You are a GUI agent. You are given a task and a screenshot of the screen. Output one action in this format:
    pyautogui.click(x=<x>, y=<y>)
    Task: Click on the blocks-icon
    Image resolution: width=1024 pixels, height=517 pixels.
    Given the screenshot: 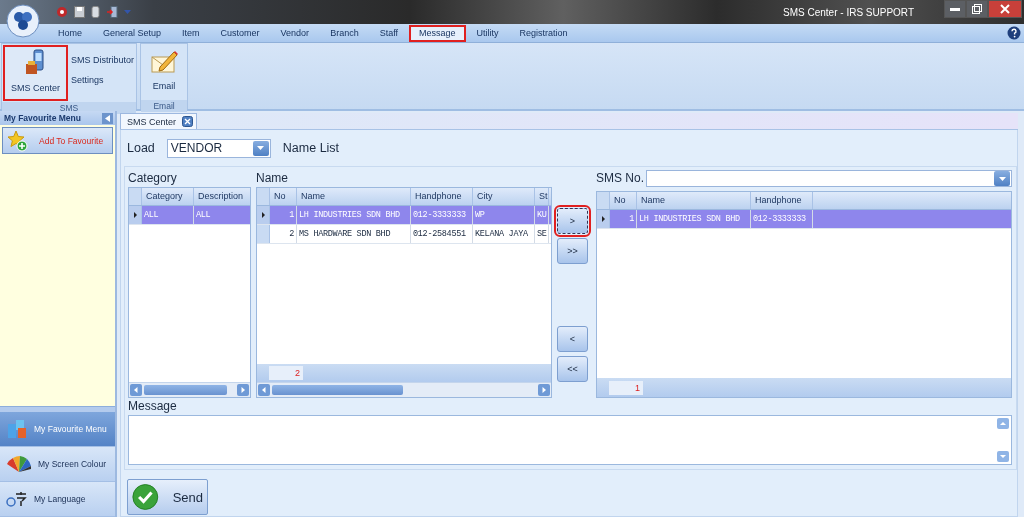 What is the action you would take?
    pyautogui.click(x=17, y=429)
    